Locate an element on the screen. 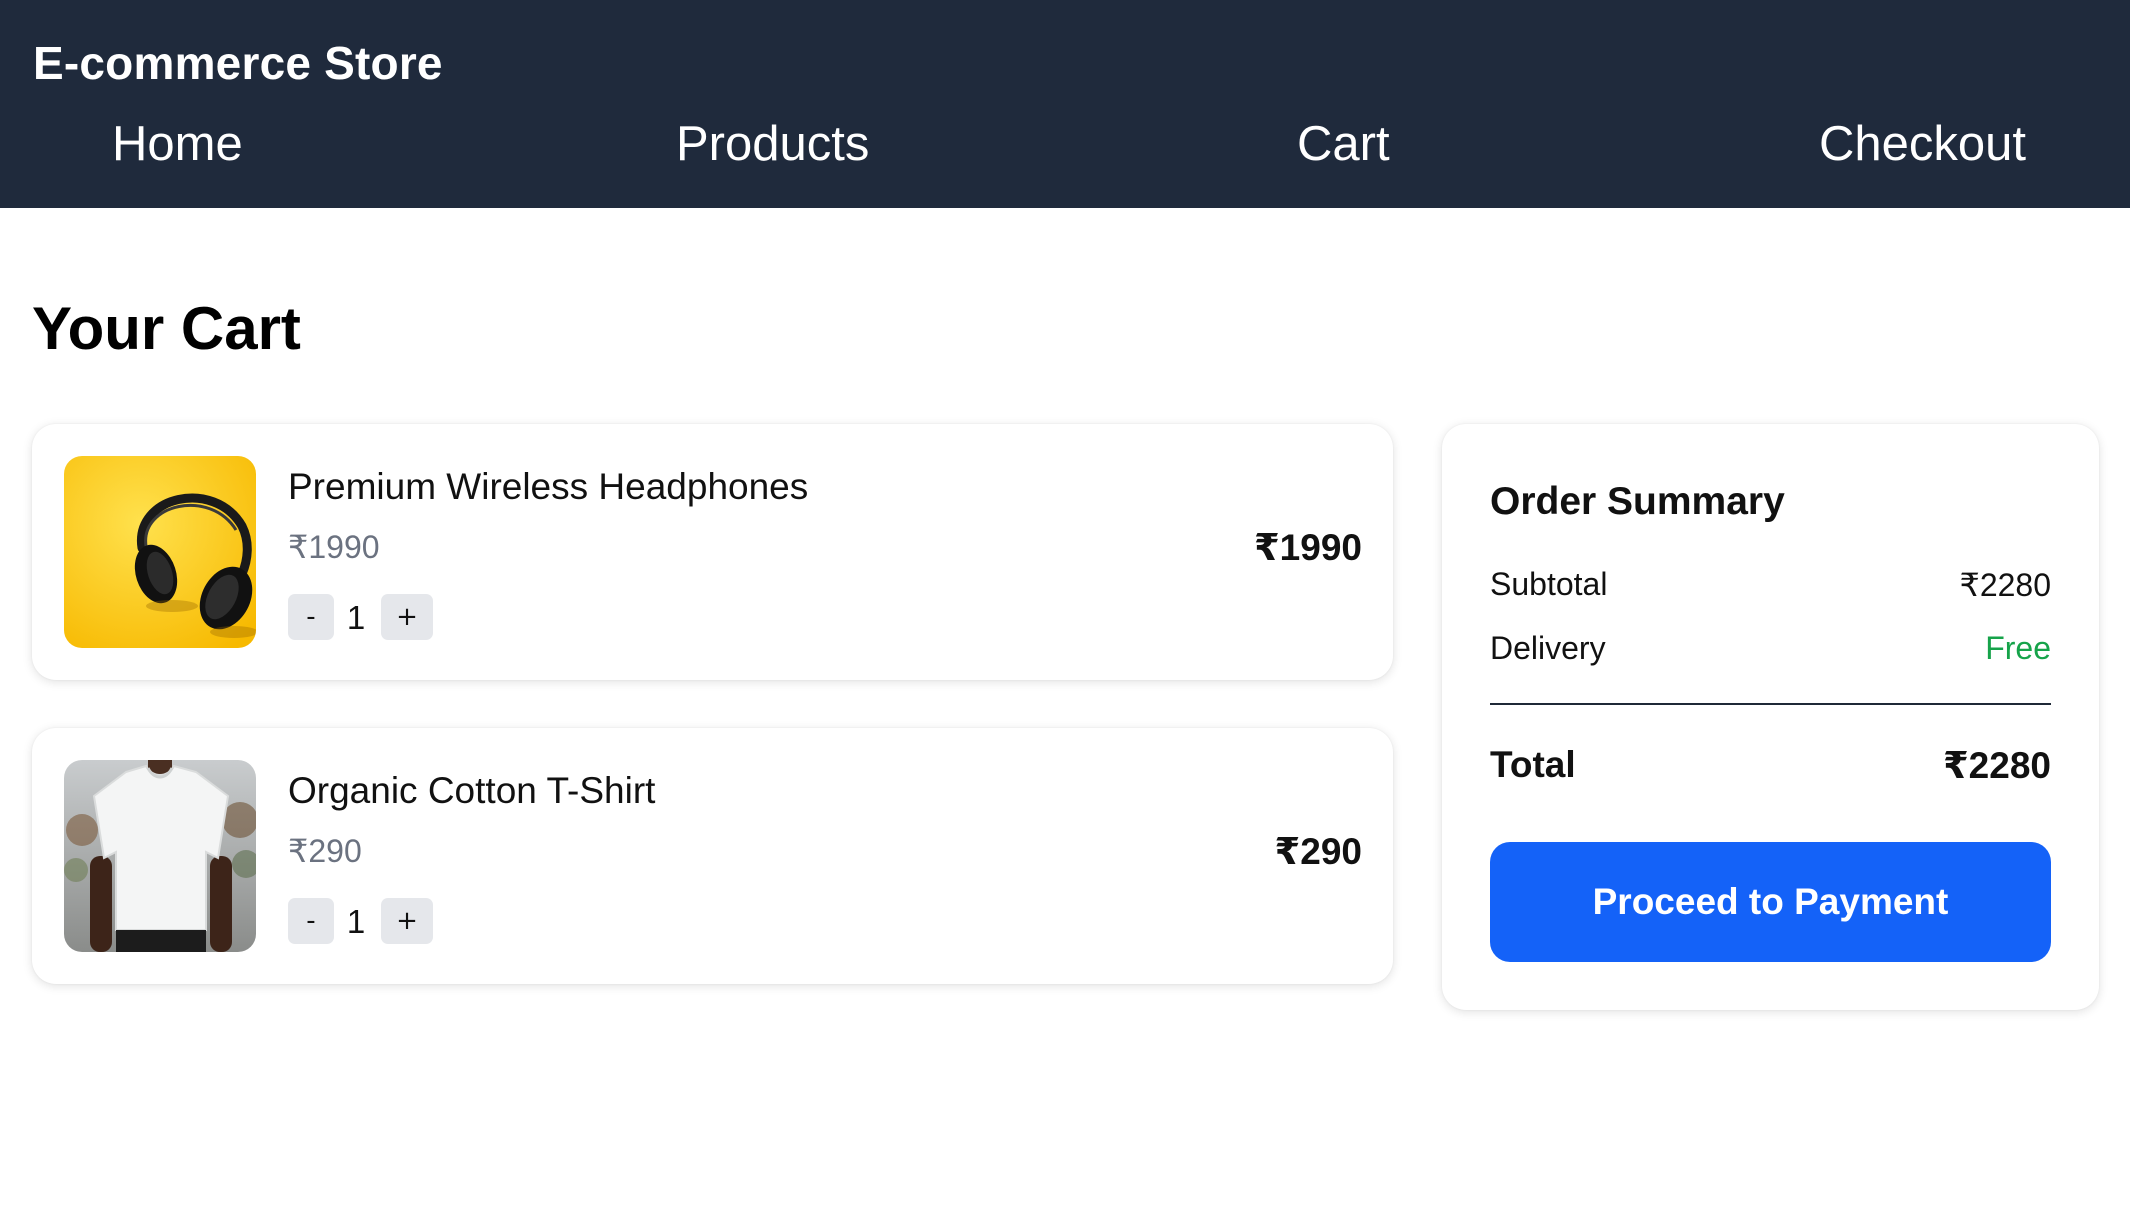  order-summary-title: Order Summary is located at coordinates (1637, 501).